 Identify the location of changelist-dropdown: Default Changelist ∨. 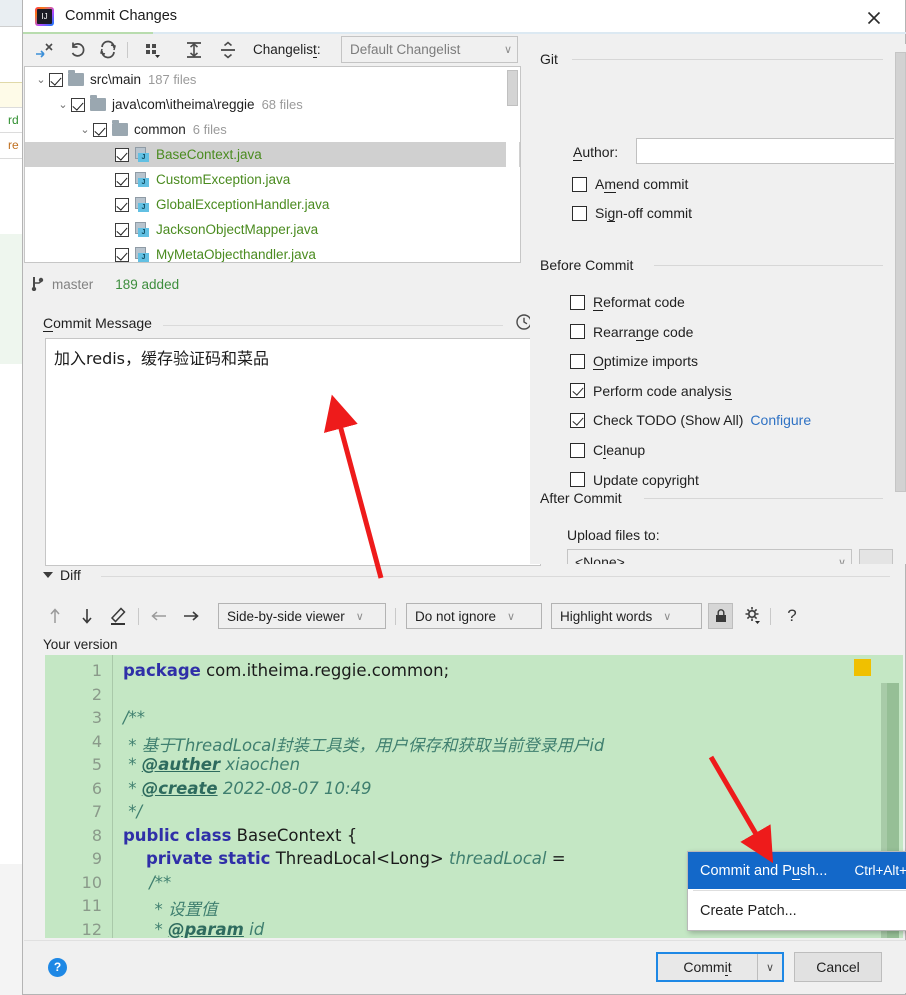
(429, 49).